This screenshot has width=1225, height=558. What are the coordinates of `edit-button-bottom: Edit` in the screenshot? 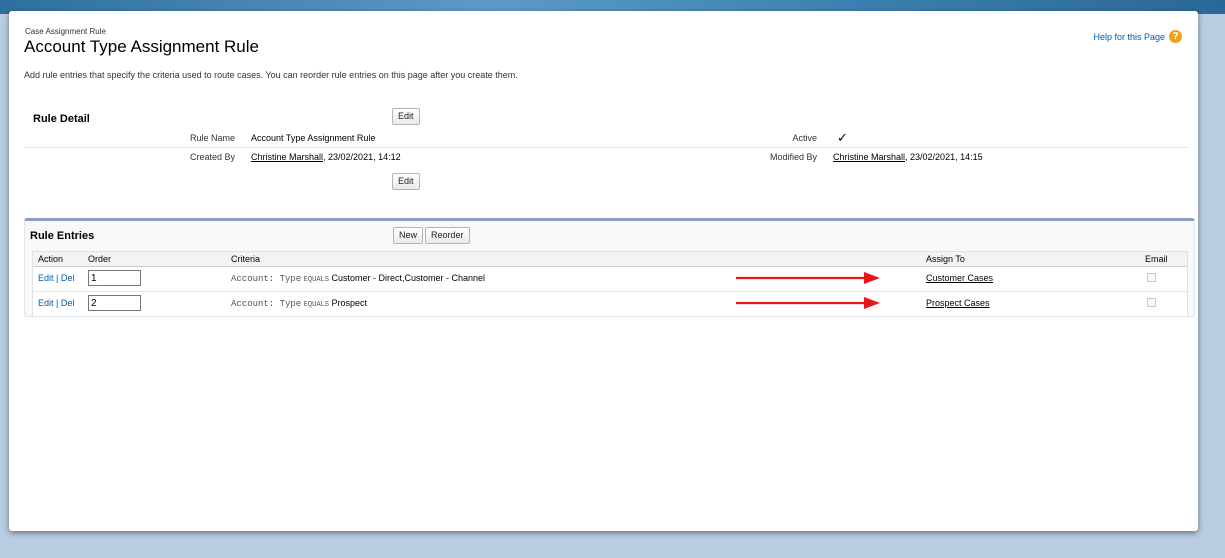 It's located at (406, 181).